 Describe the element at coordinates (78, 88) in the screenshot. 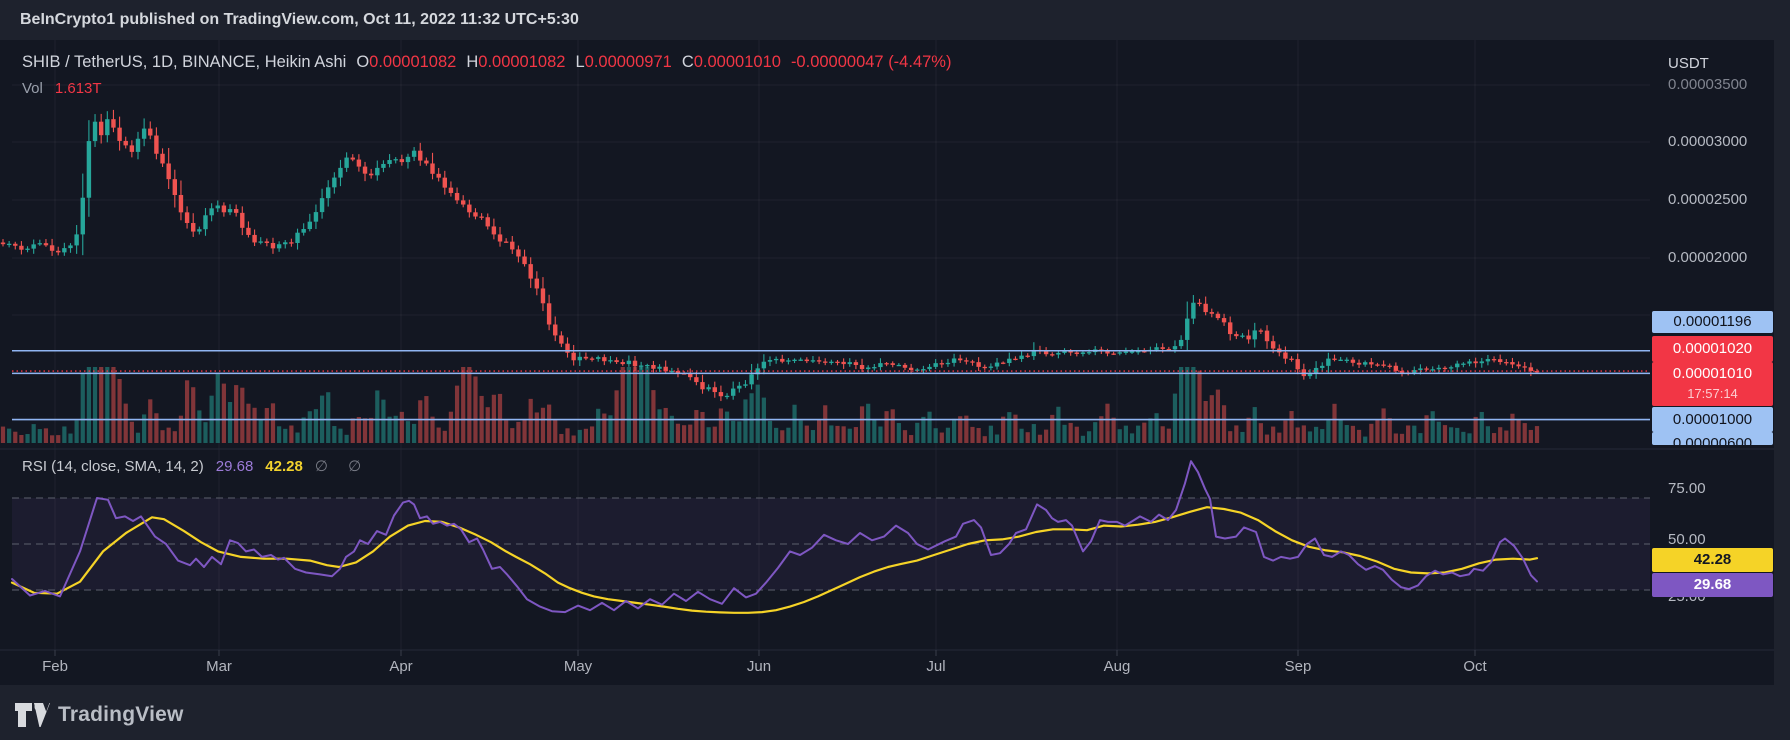

I see `volume-value: 1.613T` at that location.